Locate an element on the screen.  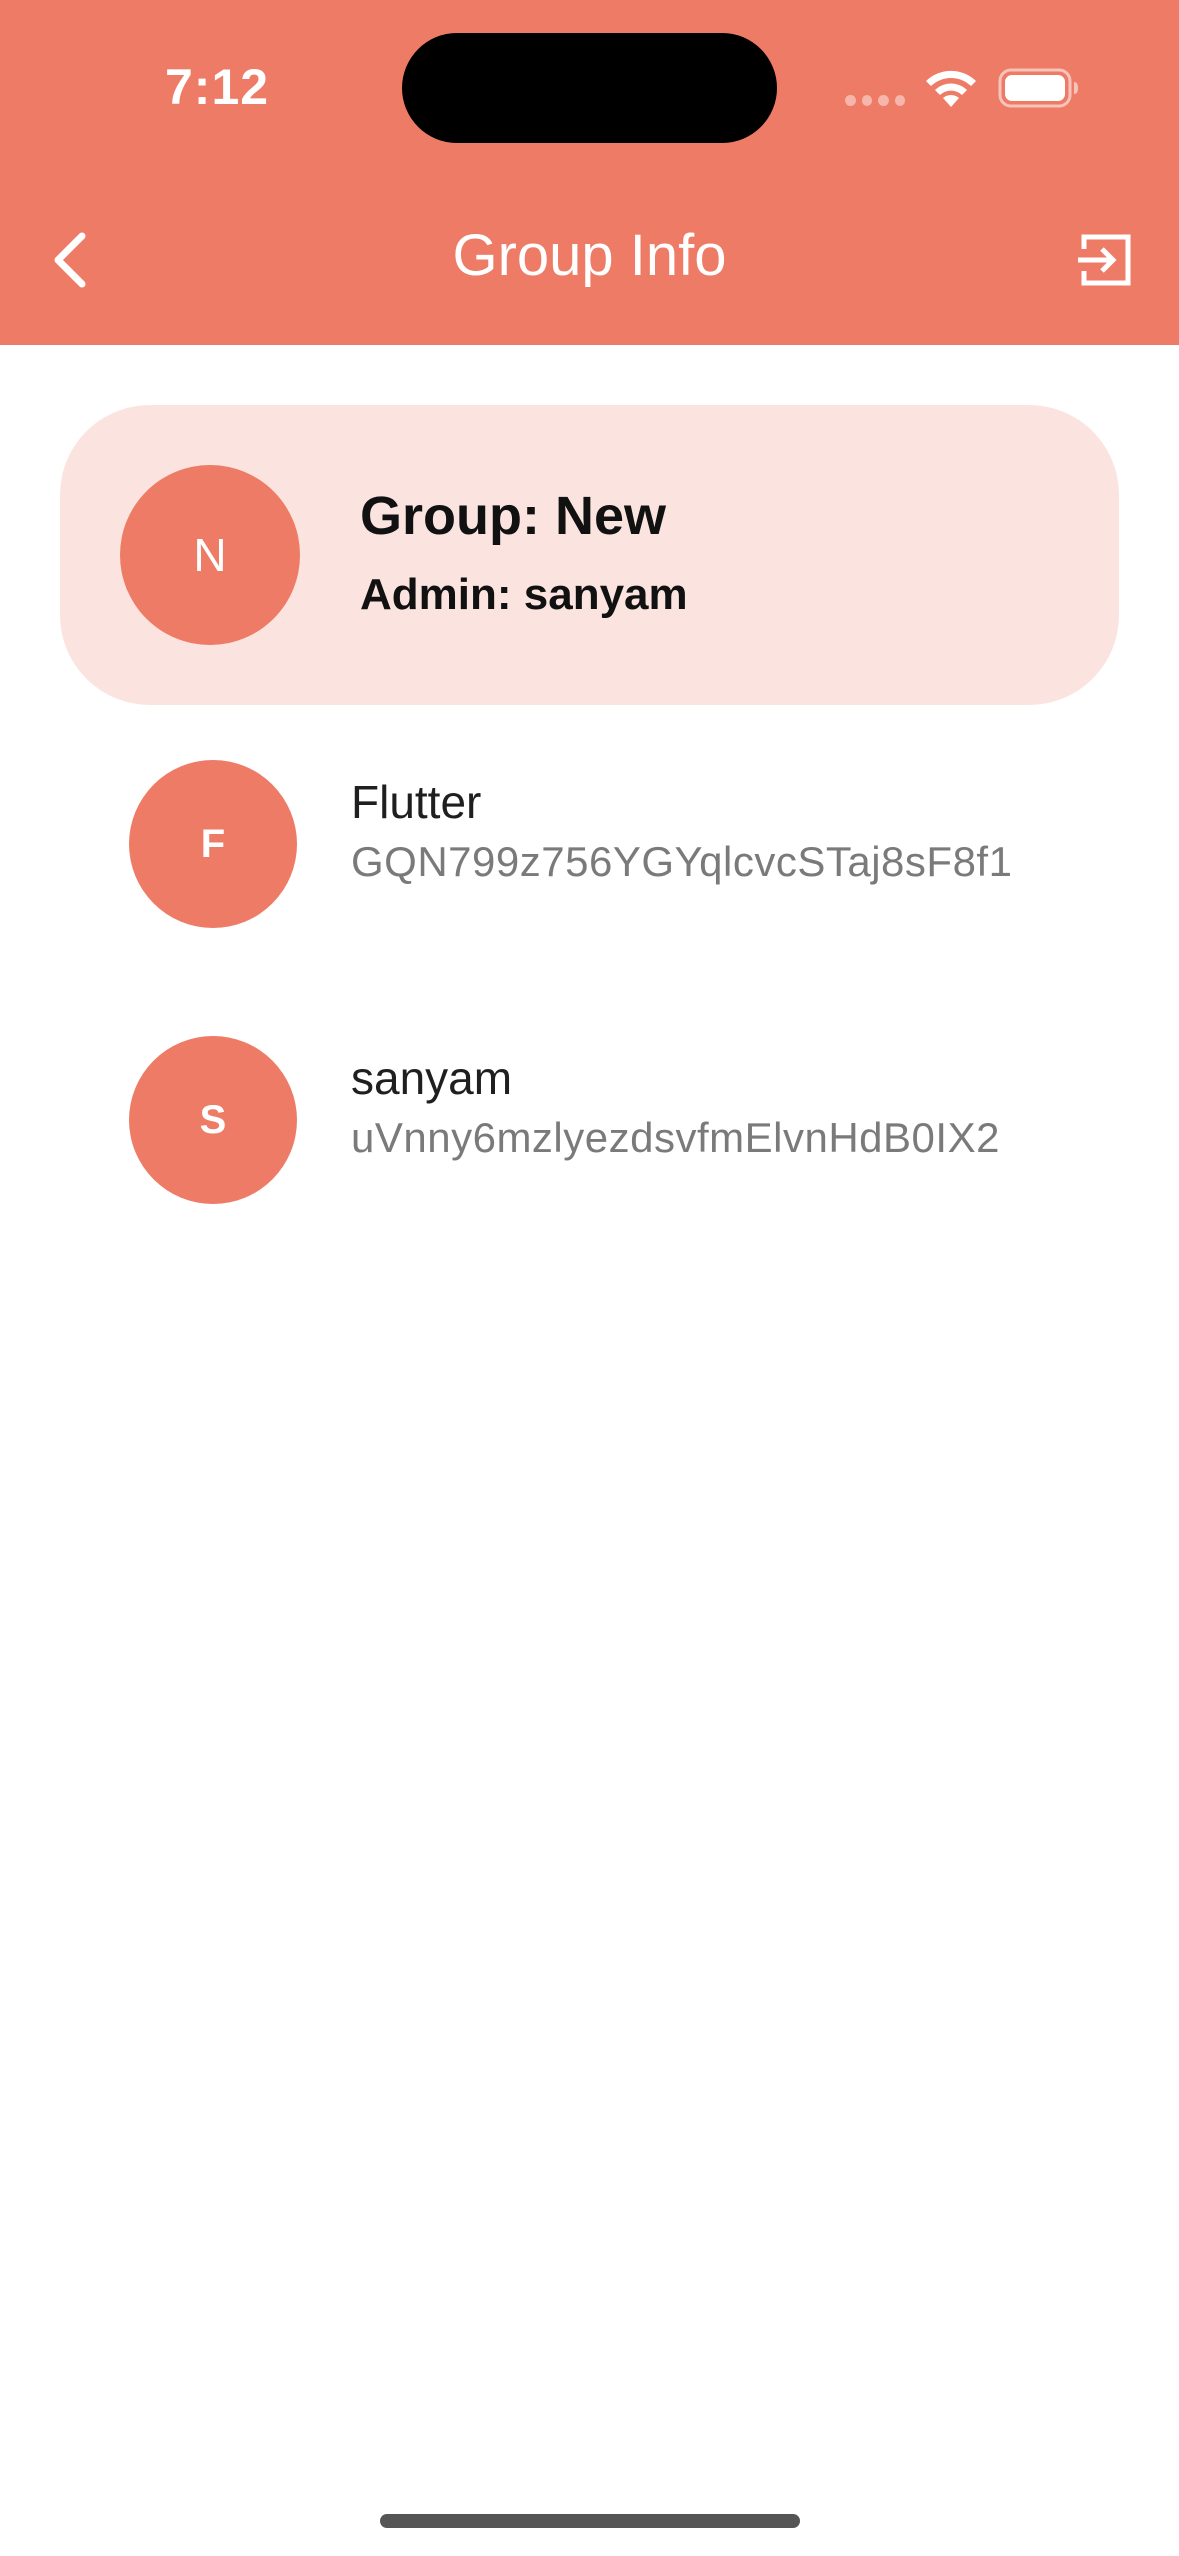
member-list-item: F Flutter GQN799z756YGYqlcvcSTaj8sF8f1 is located at coordinates (589, 845).